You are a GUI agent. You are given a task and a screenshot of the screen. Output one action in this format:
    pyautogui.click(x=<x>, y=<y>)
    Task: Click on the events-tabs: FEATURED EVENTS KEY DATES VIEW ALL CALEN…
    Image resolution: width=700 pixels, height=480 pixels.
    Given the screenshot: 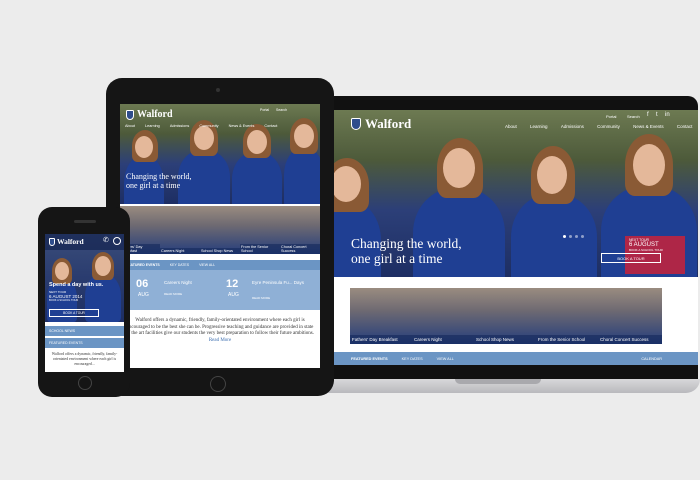 What is the action you would take?
    pyautogui.click(x=501, y=358)
    